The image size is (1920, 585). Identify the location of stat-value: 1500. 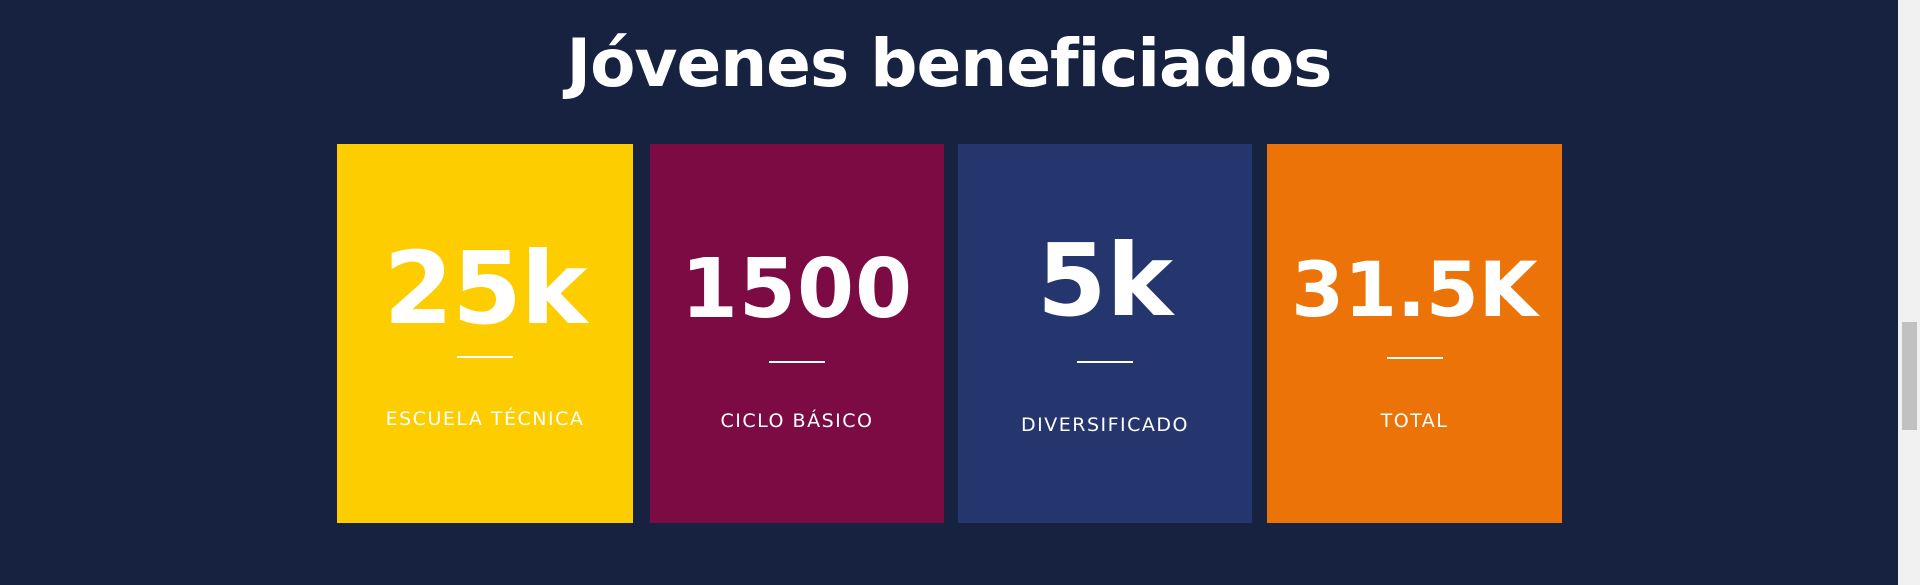
(797, 289).